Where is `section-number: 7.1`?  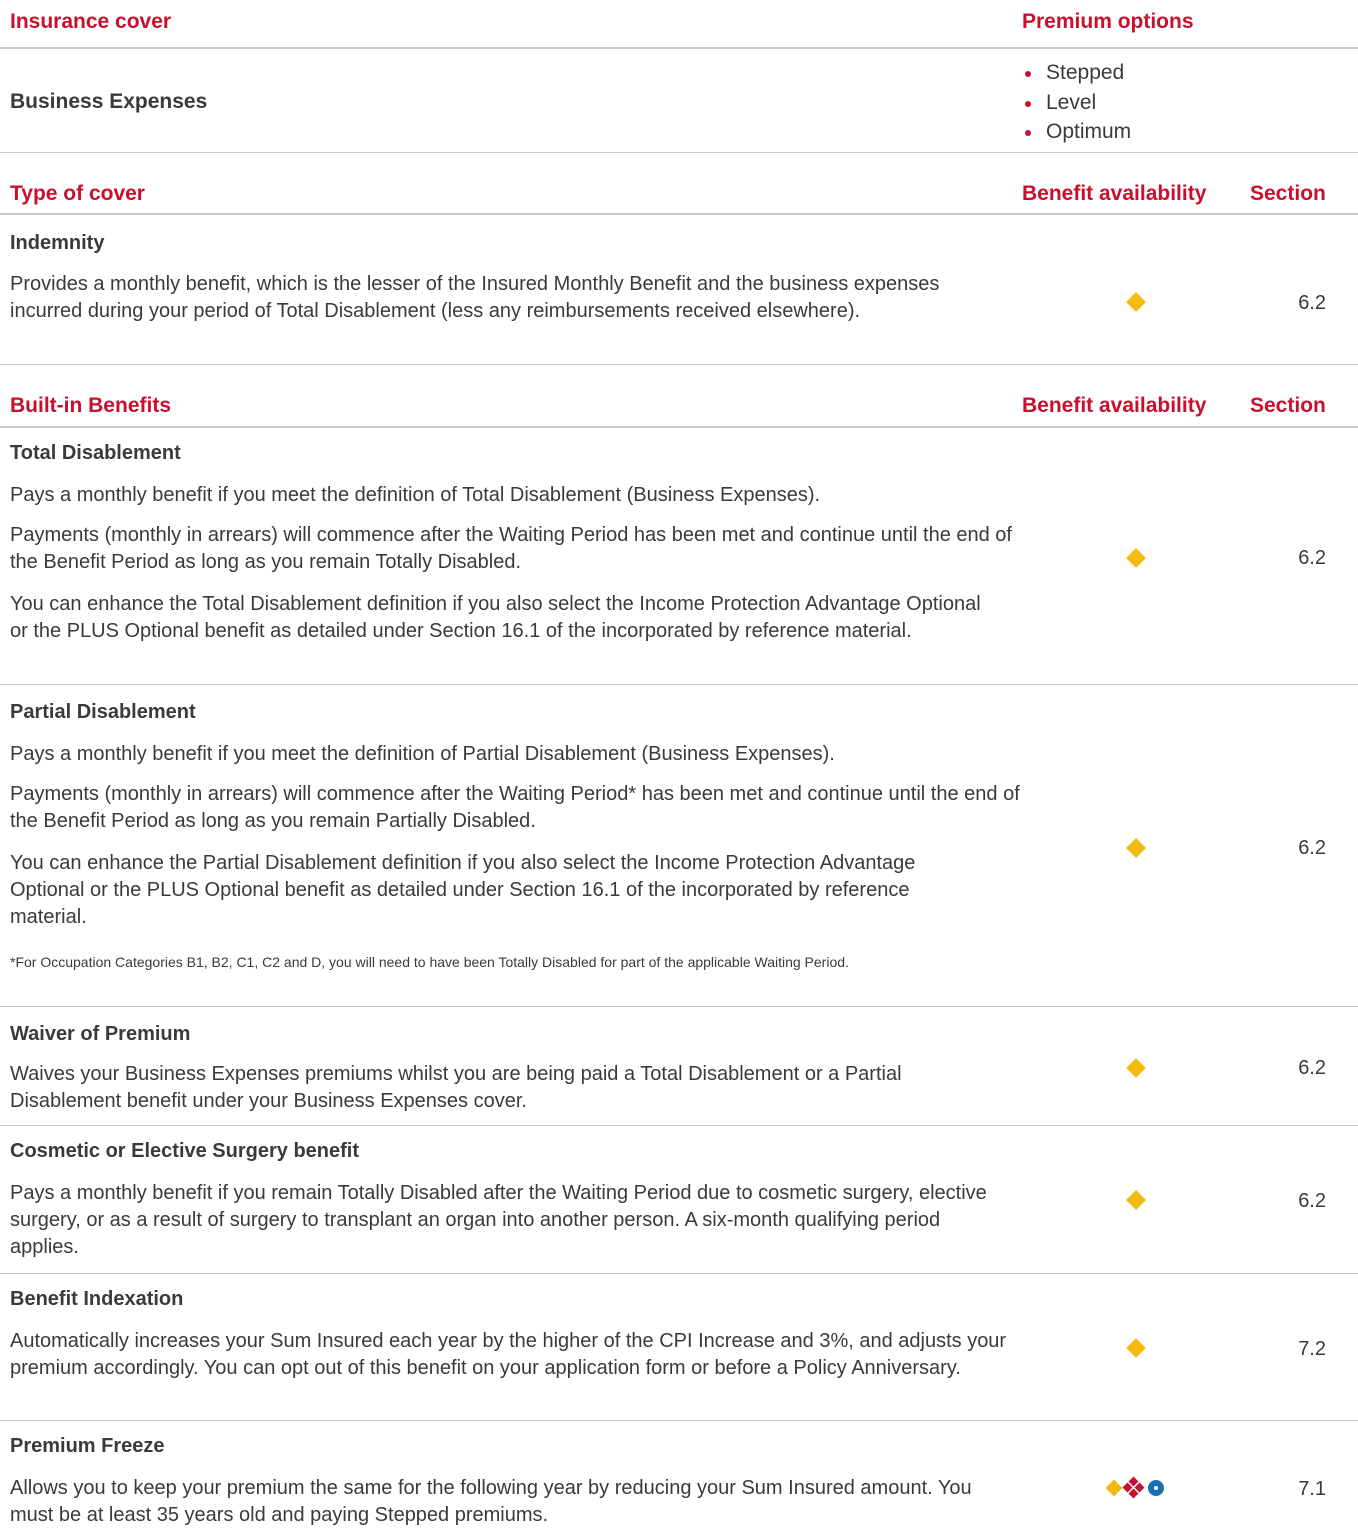 section-number: 7.1 is located at coordinates (1312, 1489).